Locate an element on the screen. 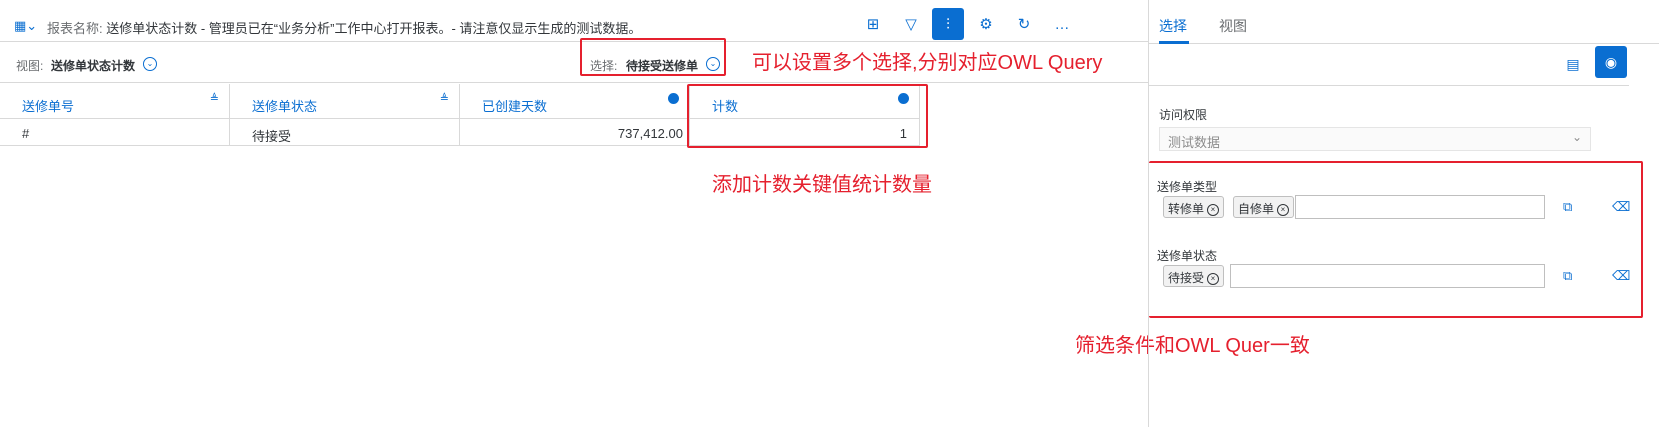  access-value: 测试数据 is located at coordinates (1194, 142).